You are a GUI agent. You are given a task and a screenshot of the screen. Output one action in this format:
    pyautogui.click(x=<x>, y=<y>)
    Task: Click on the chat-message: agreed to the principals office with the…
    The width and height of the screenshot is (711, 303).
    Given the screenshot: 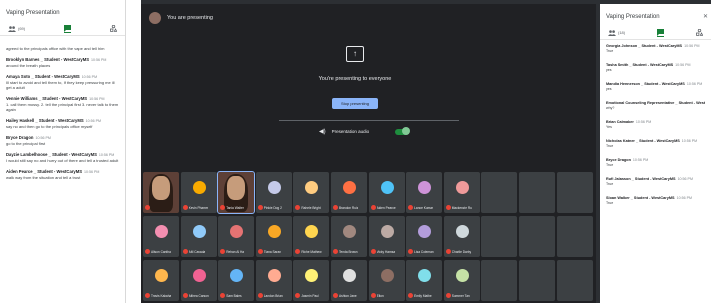 What is the action you would take?
    pyautogui.click(x=62, y=45)
    